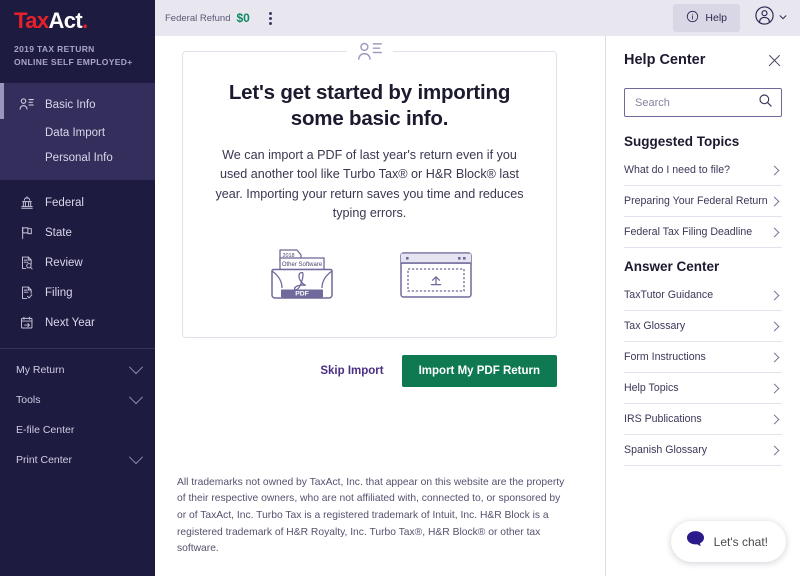 This screenshot has height=576, width=800. I want to click on sidebar-item-my-return-label: My Return, so click(40, 370).